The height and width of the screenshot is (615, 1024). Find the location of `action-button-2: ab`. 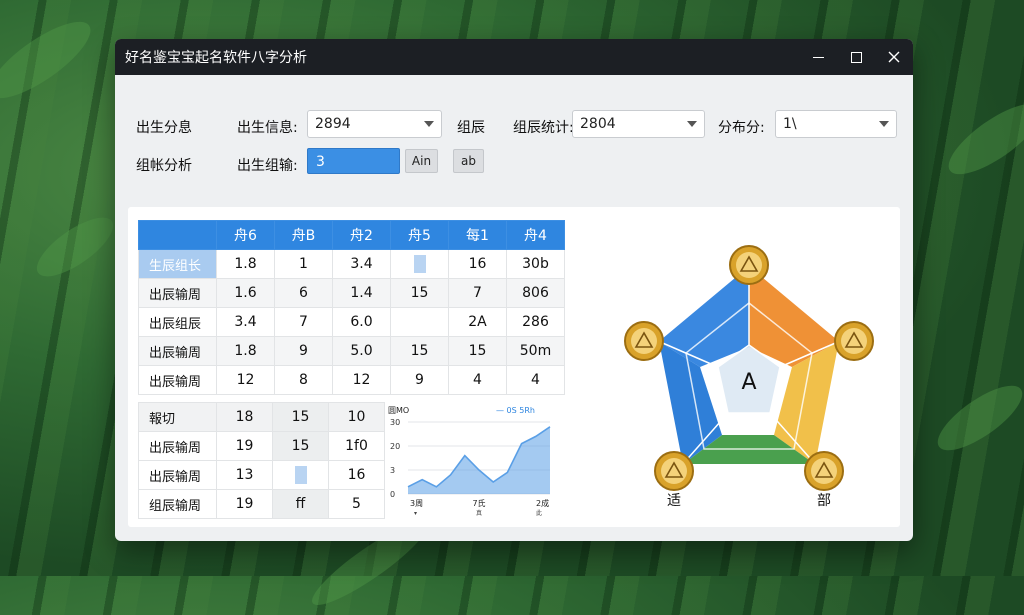

action-button-2: ab is located at coordinates (468, 161).